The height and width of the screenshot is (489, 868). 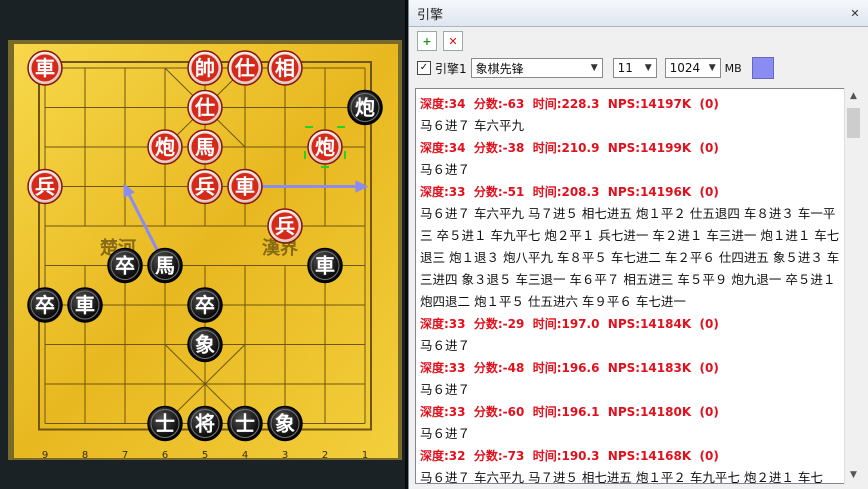 I want to click on engine-enable-checkbox: ✓, so click(x=424, y=68).